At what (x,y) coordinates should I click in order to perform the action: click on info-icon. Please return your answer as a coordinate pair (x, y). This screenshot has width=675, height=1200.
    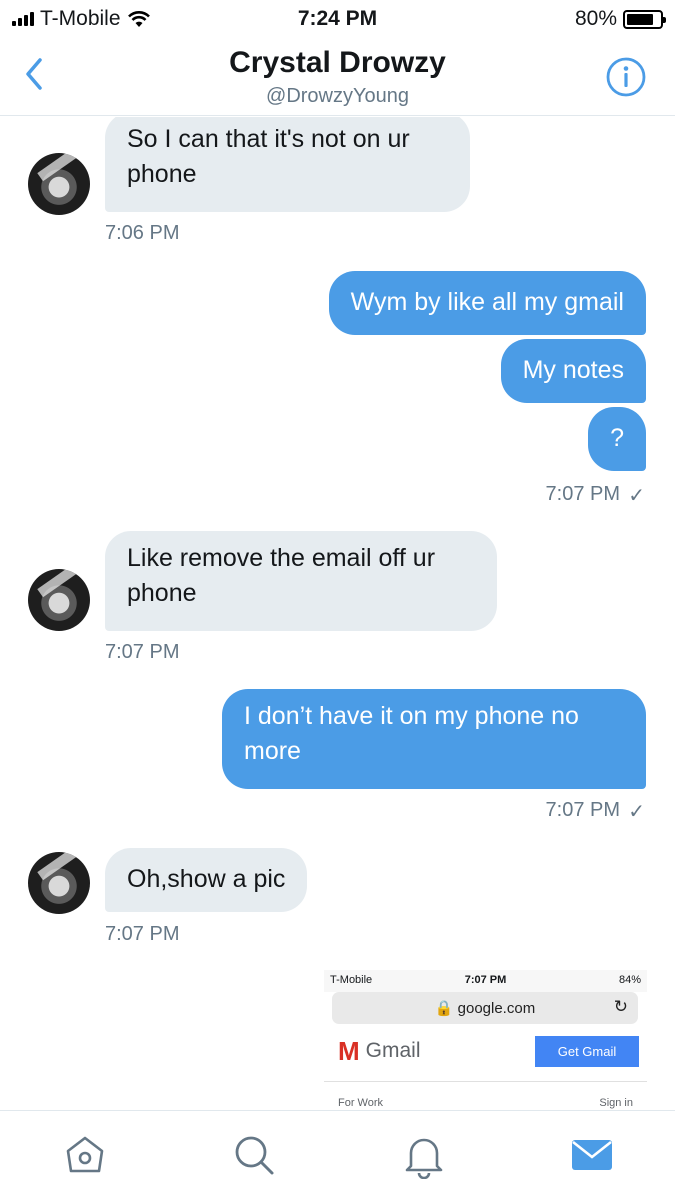
    Looking at the image, I should click on (626, 77).